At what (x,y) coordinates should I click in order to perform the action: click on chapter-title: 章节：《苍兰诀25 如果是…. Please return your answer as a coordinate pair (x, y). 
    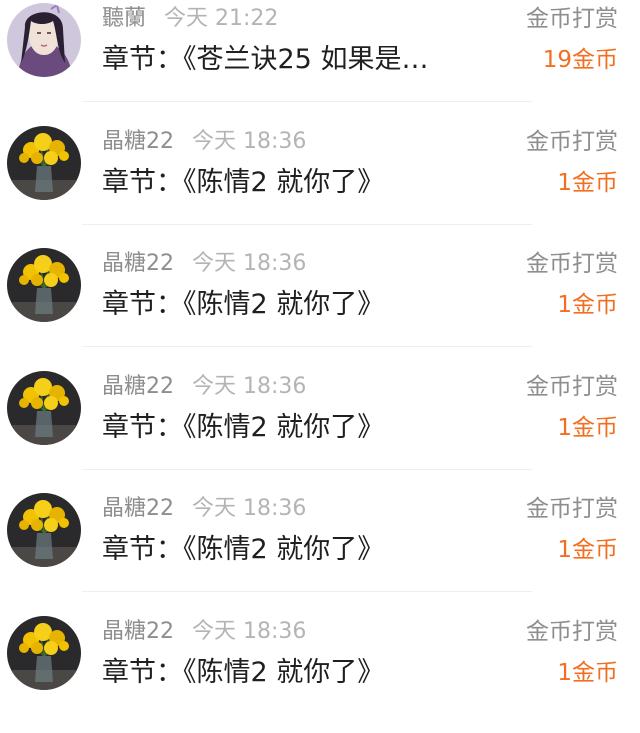
    Looking at the image, I should click on (265, 60).